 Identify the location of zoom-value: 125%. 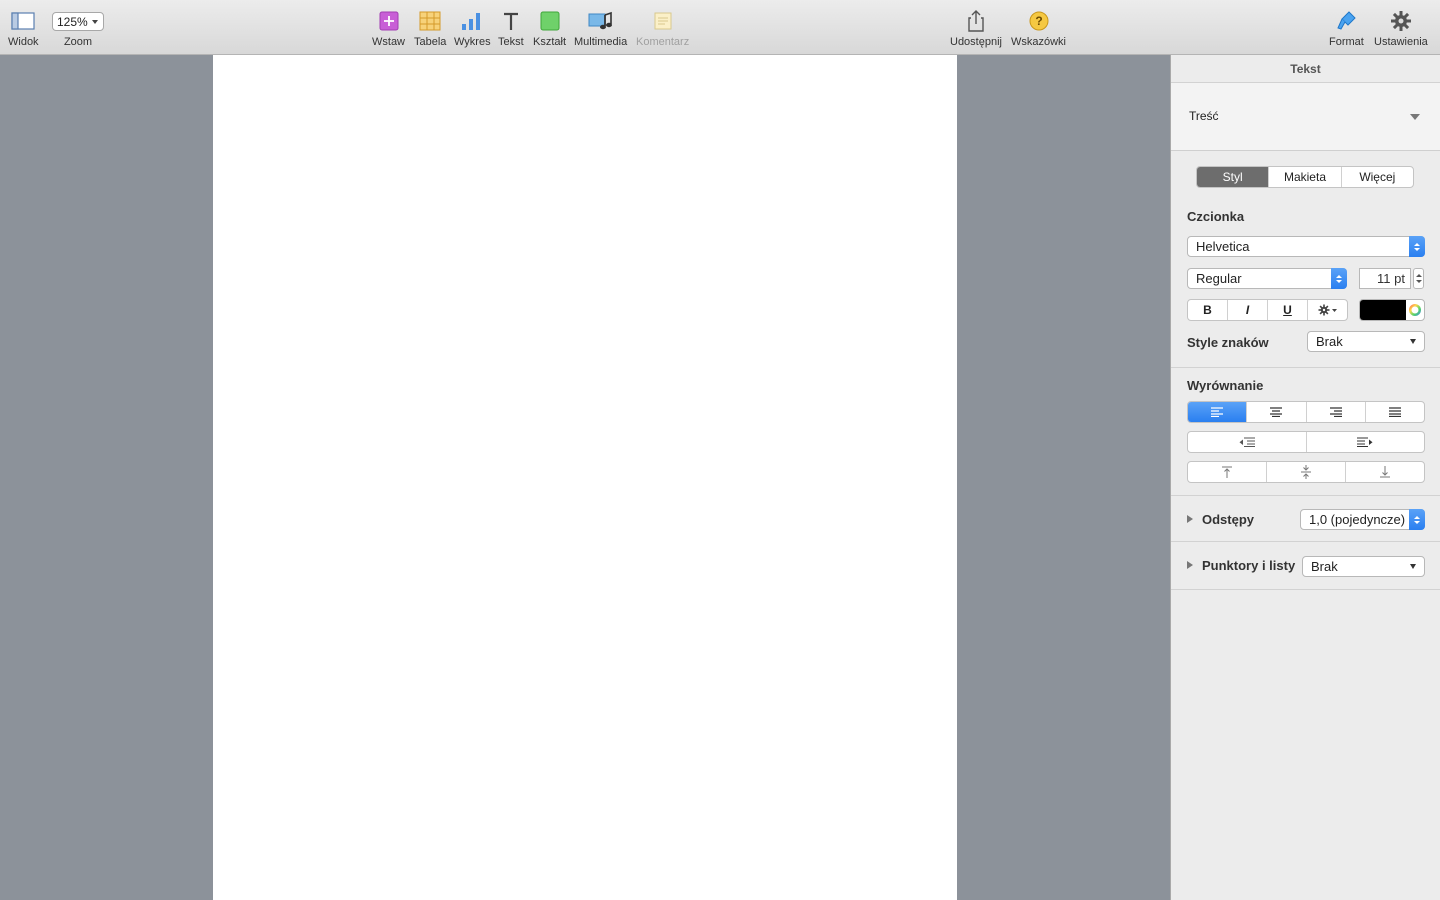
(72, 21).